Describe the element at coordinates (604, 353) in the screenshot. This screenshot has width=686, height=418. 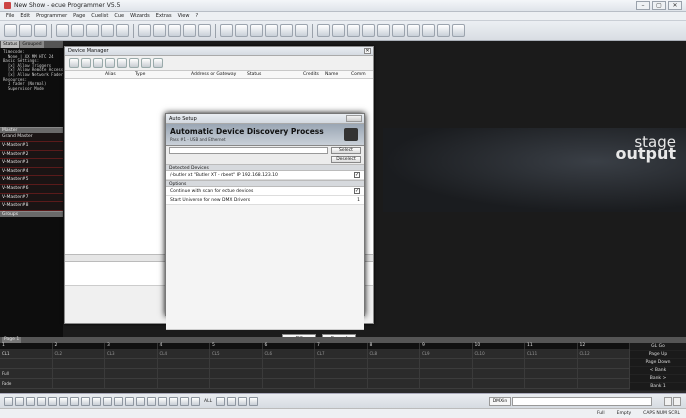
I see `fader-cell: CL12` at that location.